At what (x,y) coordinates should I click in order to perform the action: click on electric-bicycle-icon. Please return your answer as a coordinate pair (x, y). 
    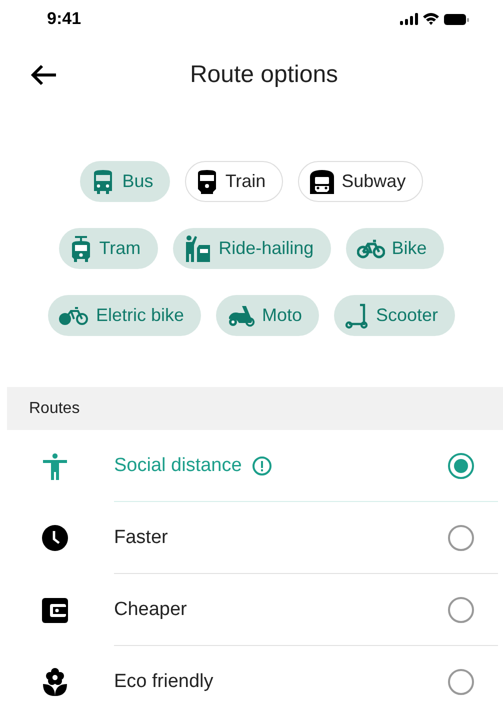
    Looking at the image, I should click on (73, 316).